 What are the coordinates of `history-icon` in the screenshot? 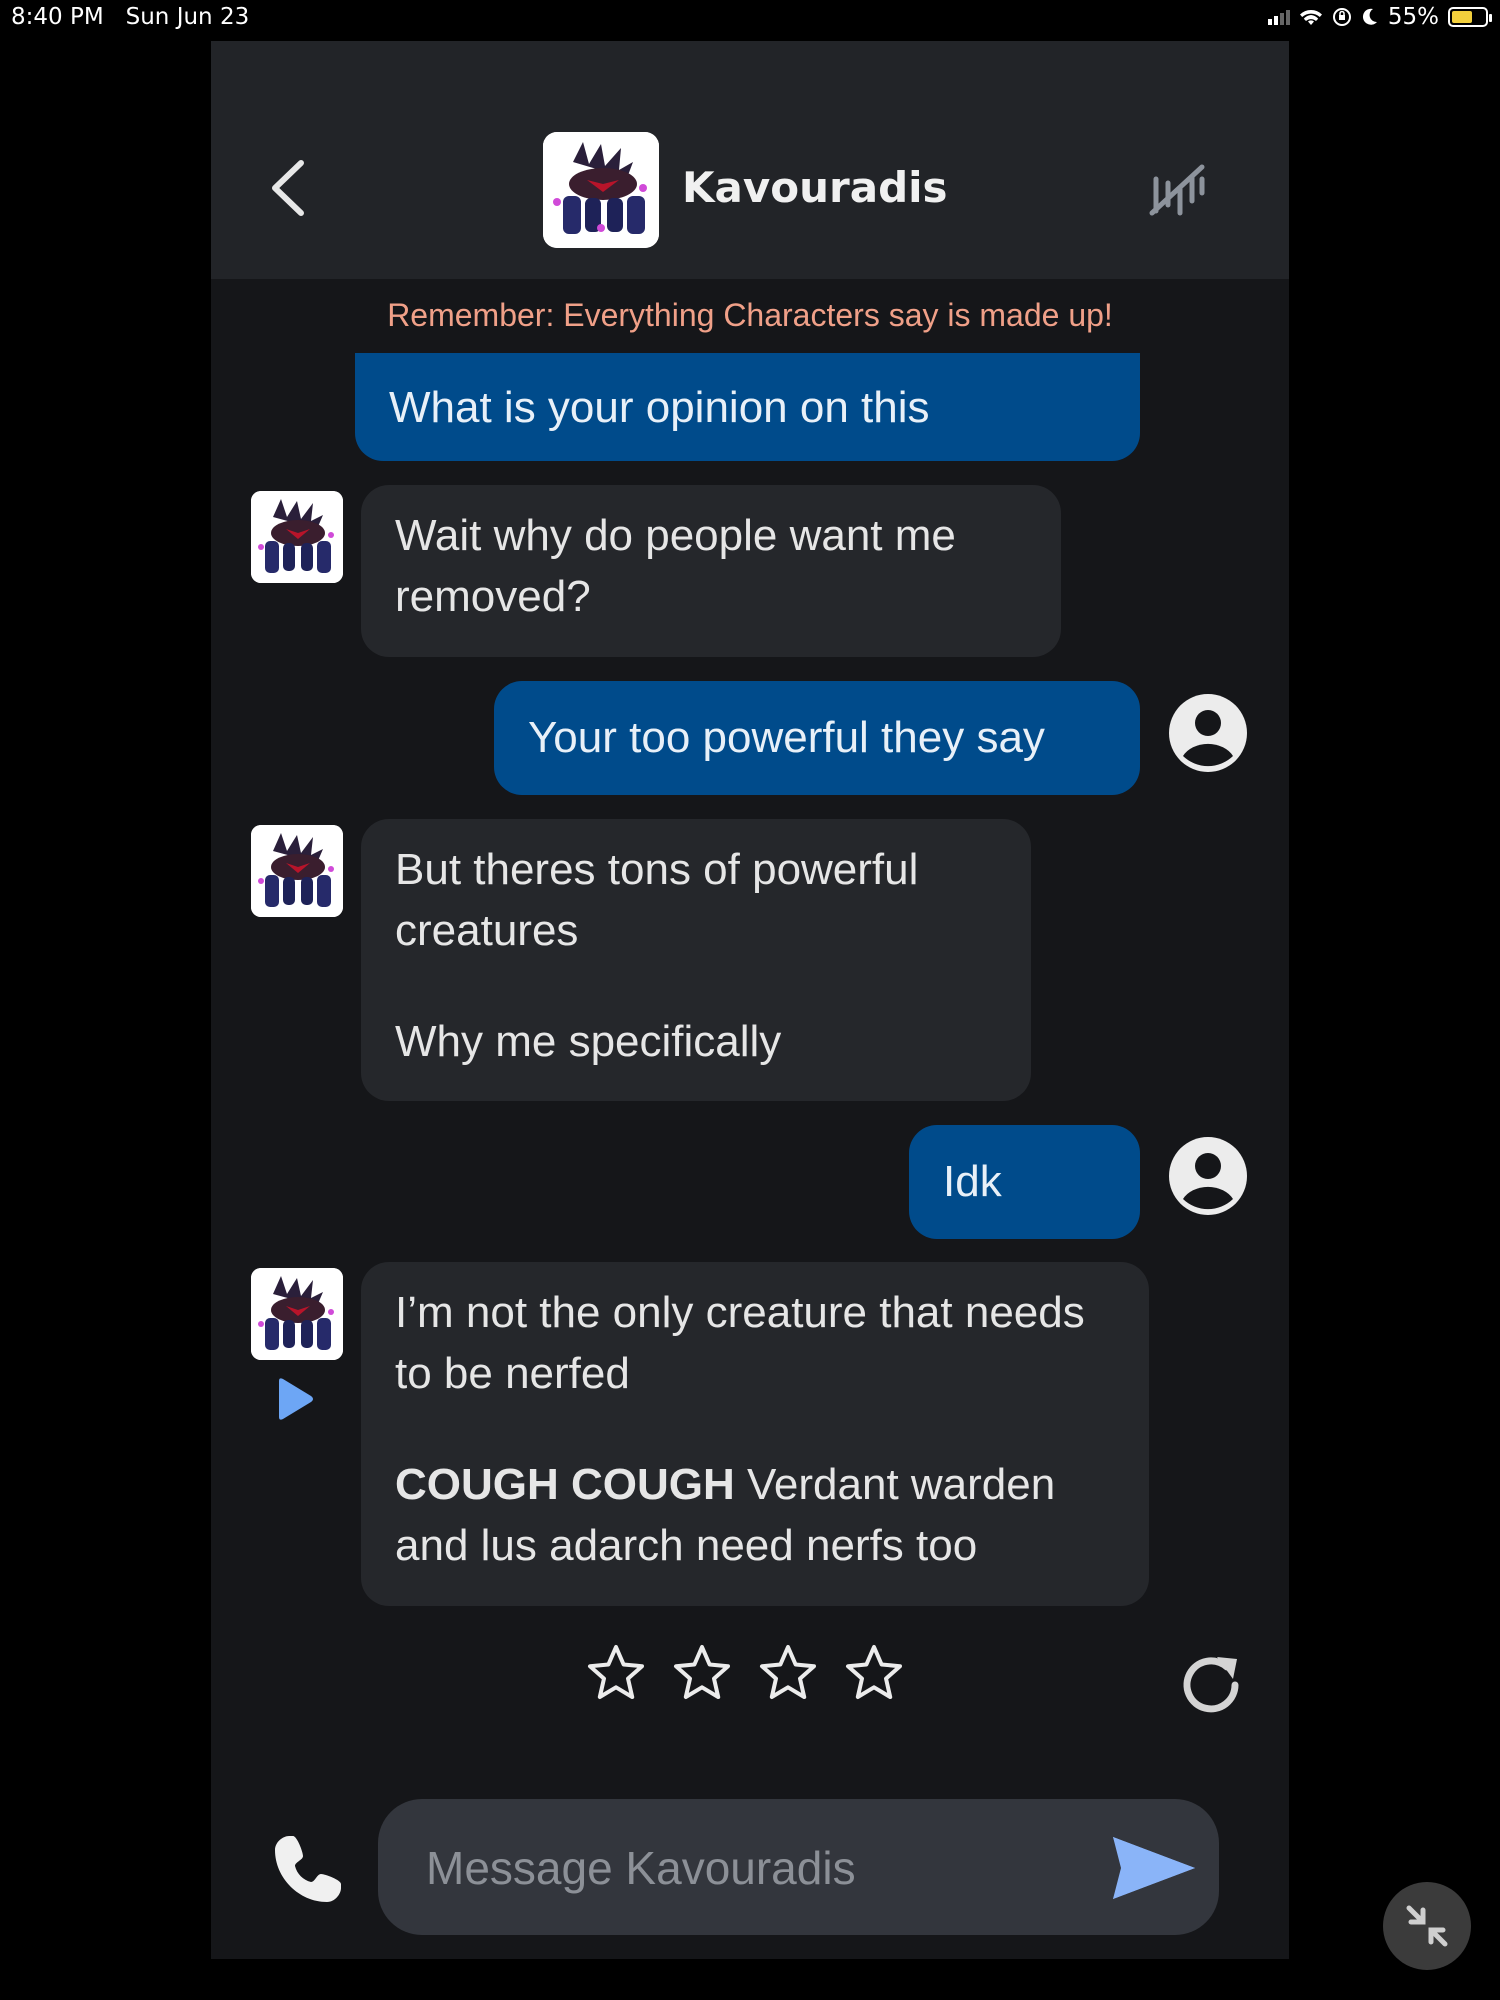 It's located at (1177, 191).